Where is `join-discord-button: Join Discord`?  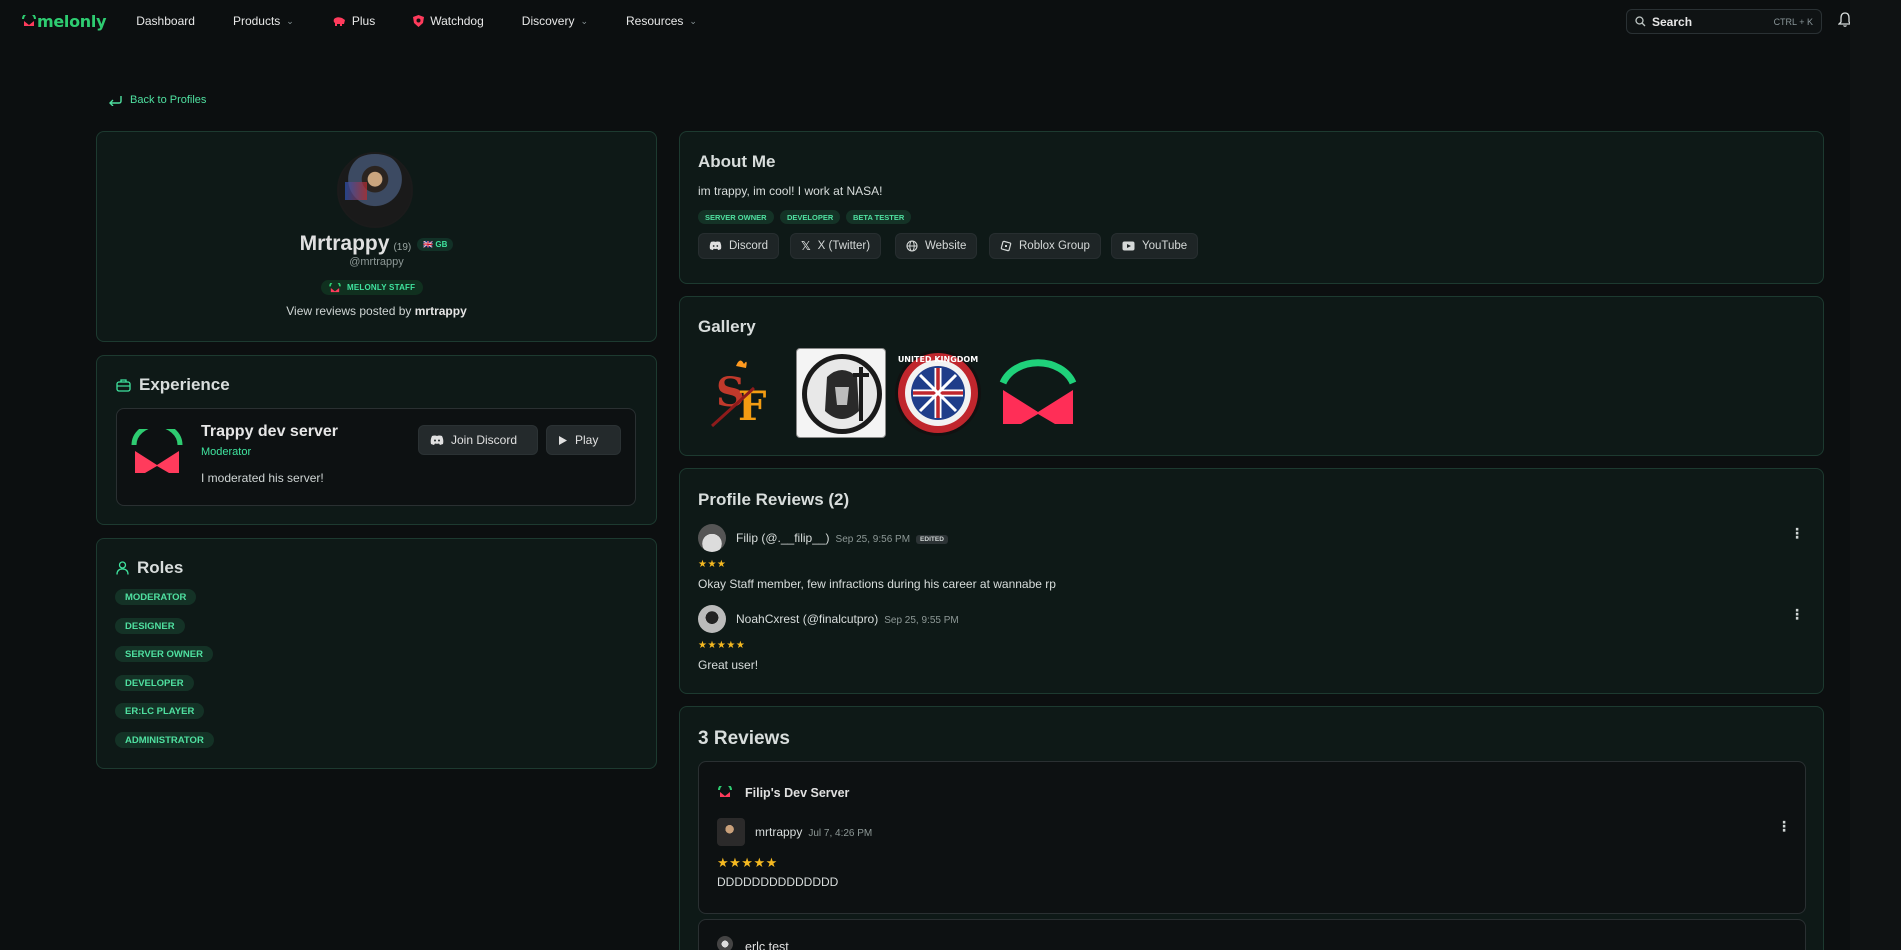
join-discord-button: Join Discord is located at coordinates (478, 440).